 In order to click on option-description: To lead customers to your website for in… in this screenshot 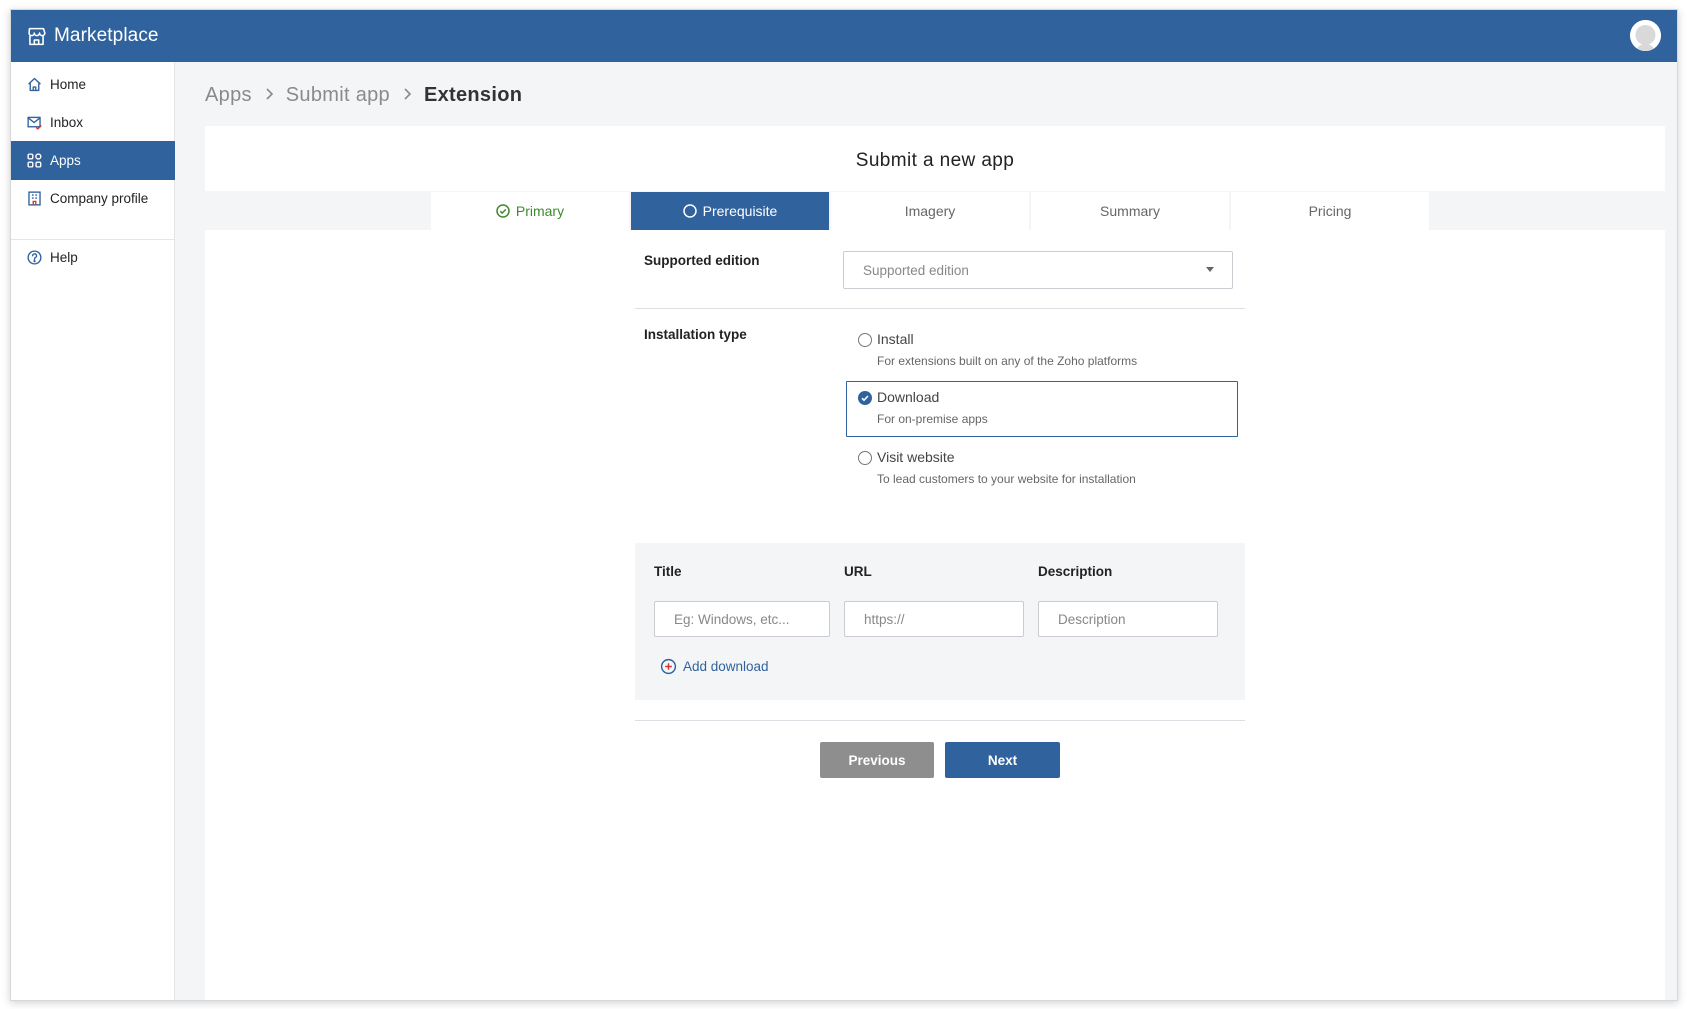, I will do `click(1006, 479)`.